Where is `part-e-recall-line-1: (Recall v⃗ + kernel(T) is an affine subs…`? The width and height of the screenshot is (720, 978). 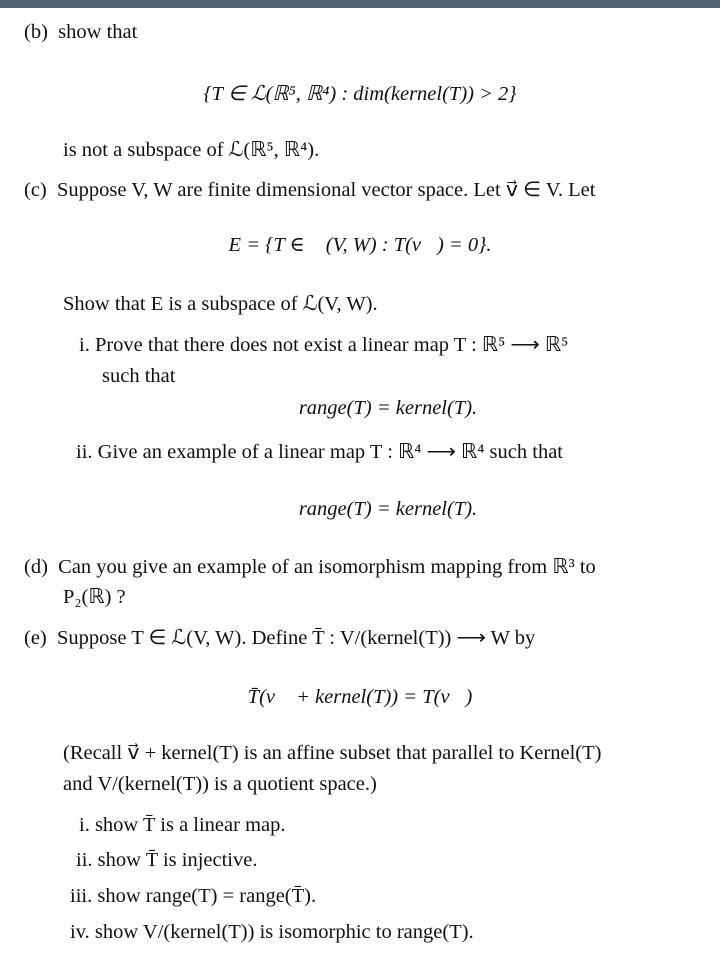
part-e-recall-line-1: (Recall v⃗ + kernel(T) is an affine subs… is located at coordinates (332, 753).